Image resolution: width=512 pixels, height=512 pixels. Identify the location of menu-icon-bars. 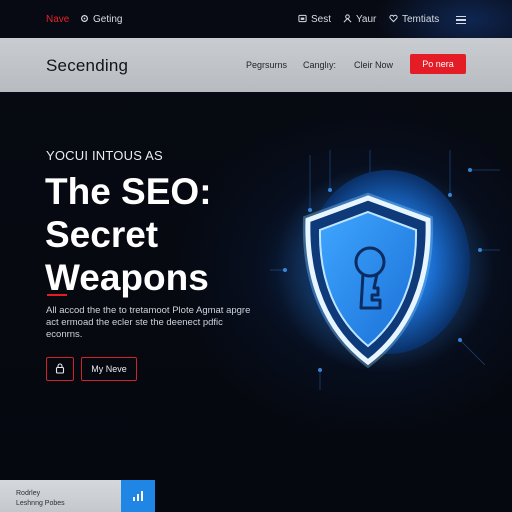
(461, 20).